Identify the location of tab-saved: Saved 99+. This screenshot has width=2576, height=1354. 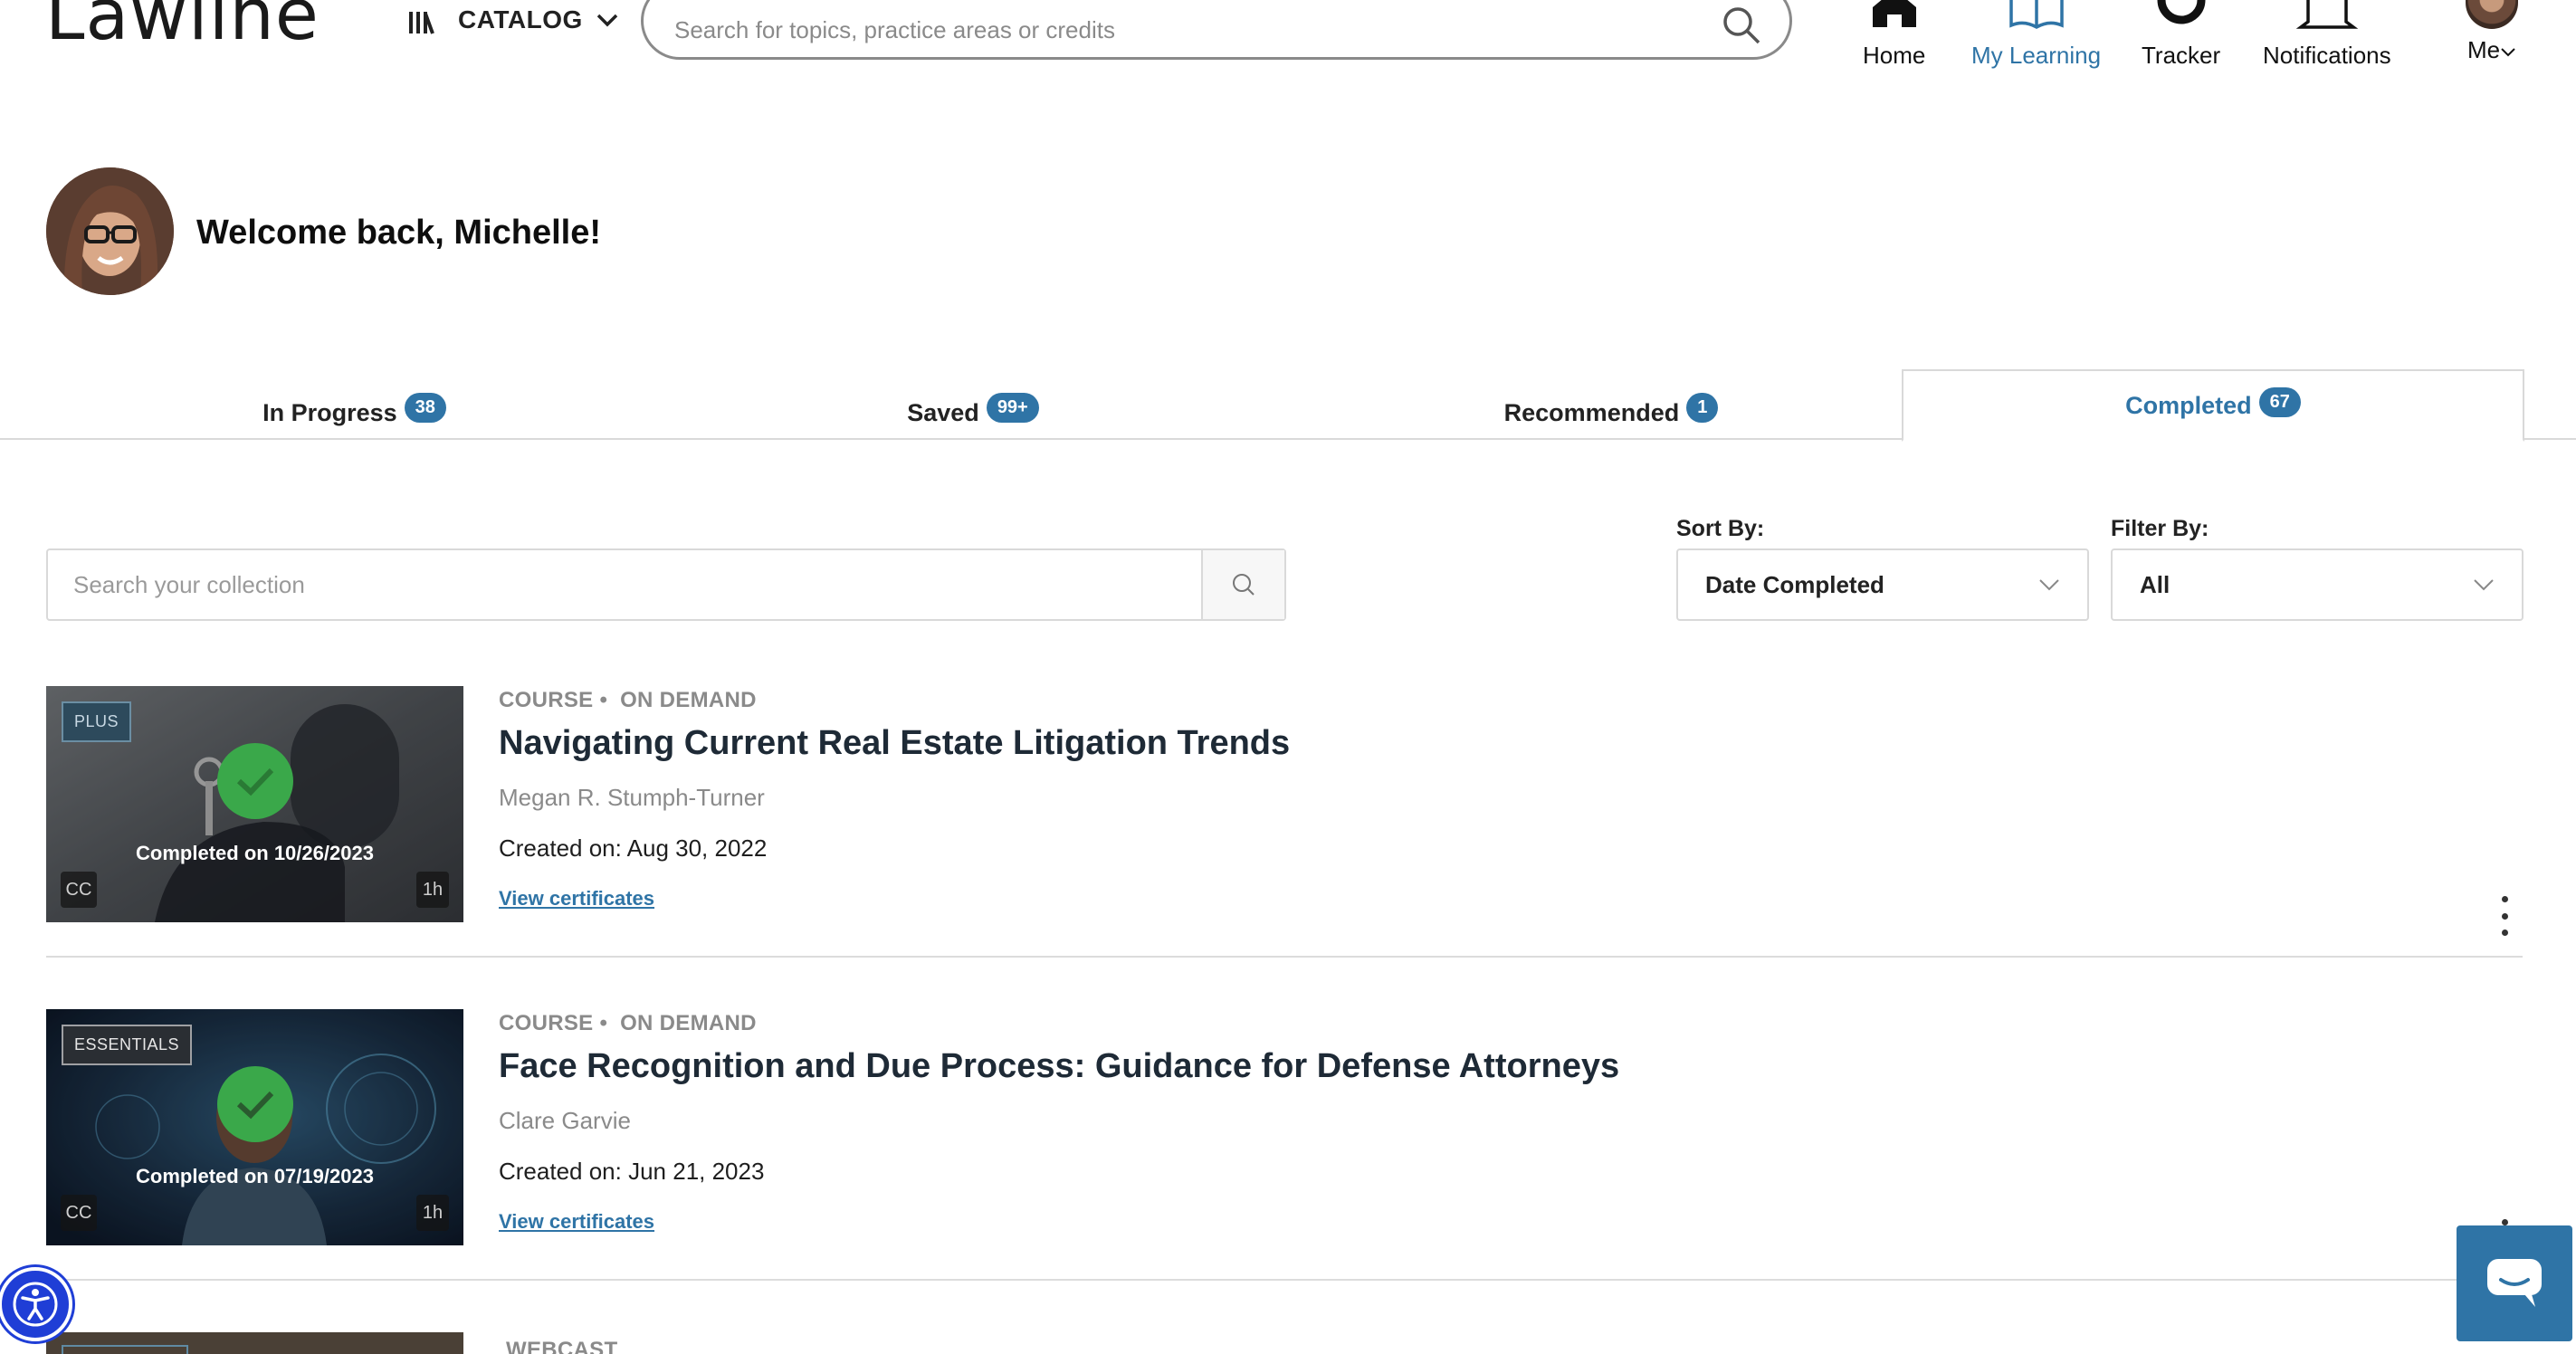
(973, 413).